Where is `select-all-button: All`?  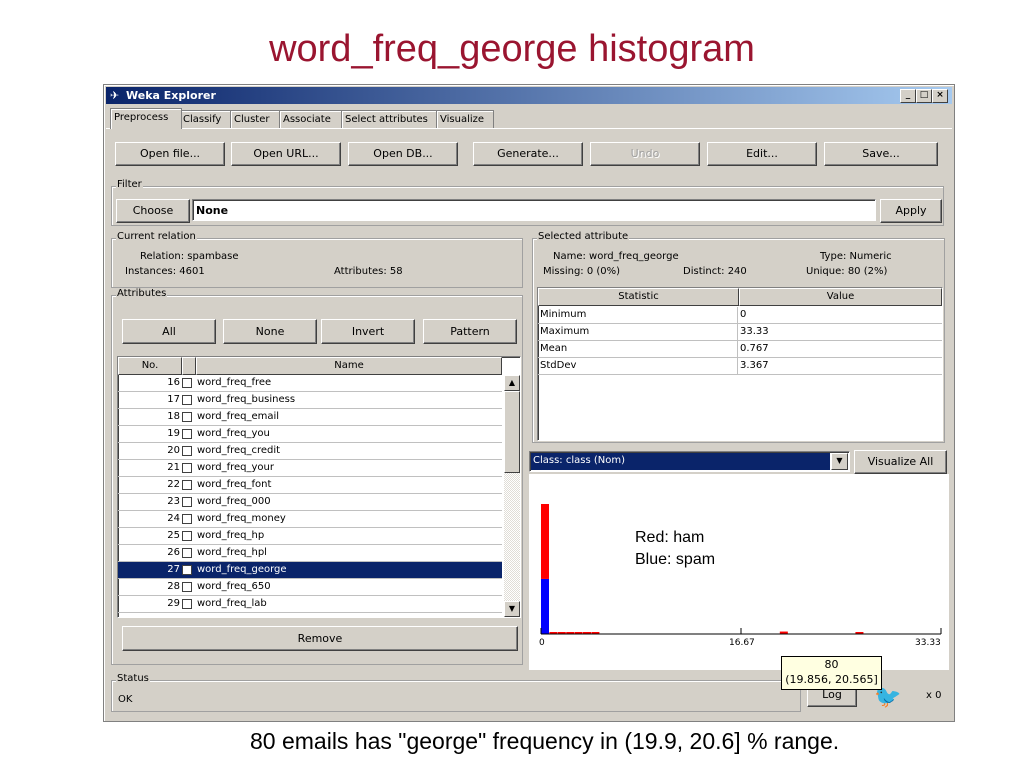
select-all-button: All is located at coordinates (169, 331).